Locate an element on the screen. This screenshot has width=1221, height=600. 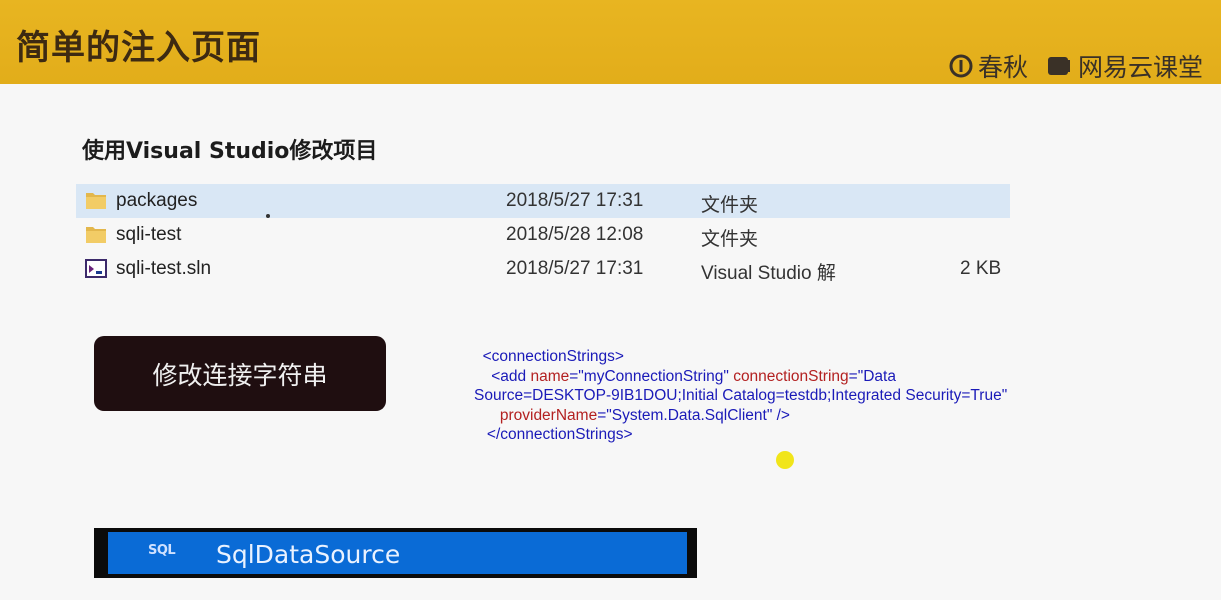
code-line-5: </connectionStrings> is located at coordinates (559, 435).